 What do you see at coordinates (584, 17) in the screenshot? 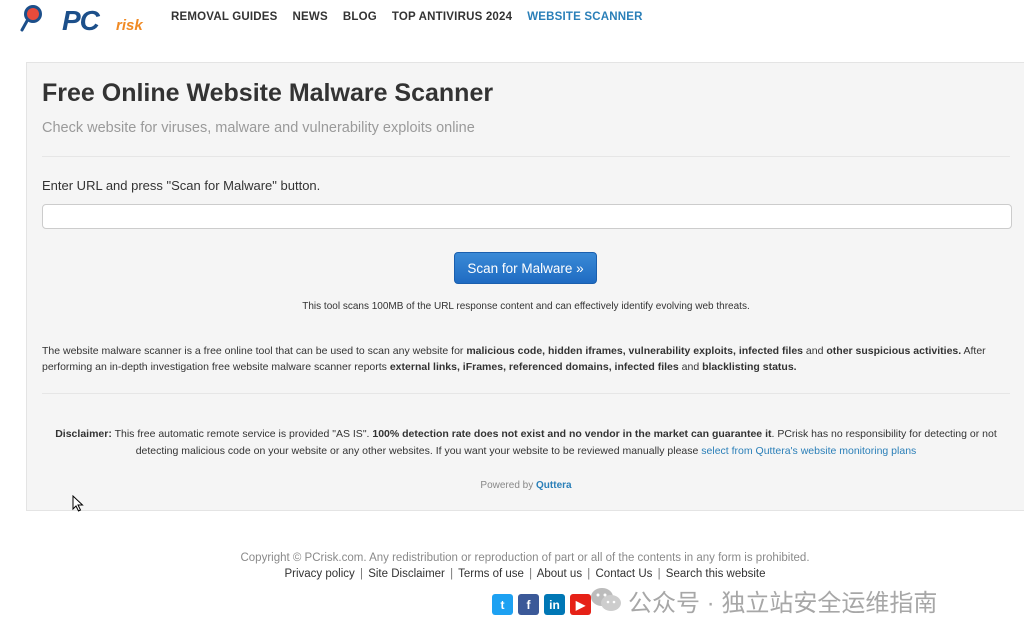
I see `nav-website-scanner: WEBSITE SCANNER` at bounding box center [584, 17].